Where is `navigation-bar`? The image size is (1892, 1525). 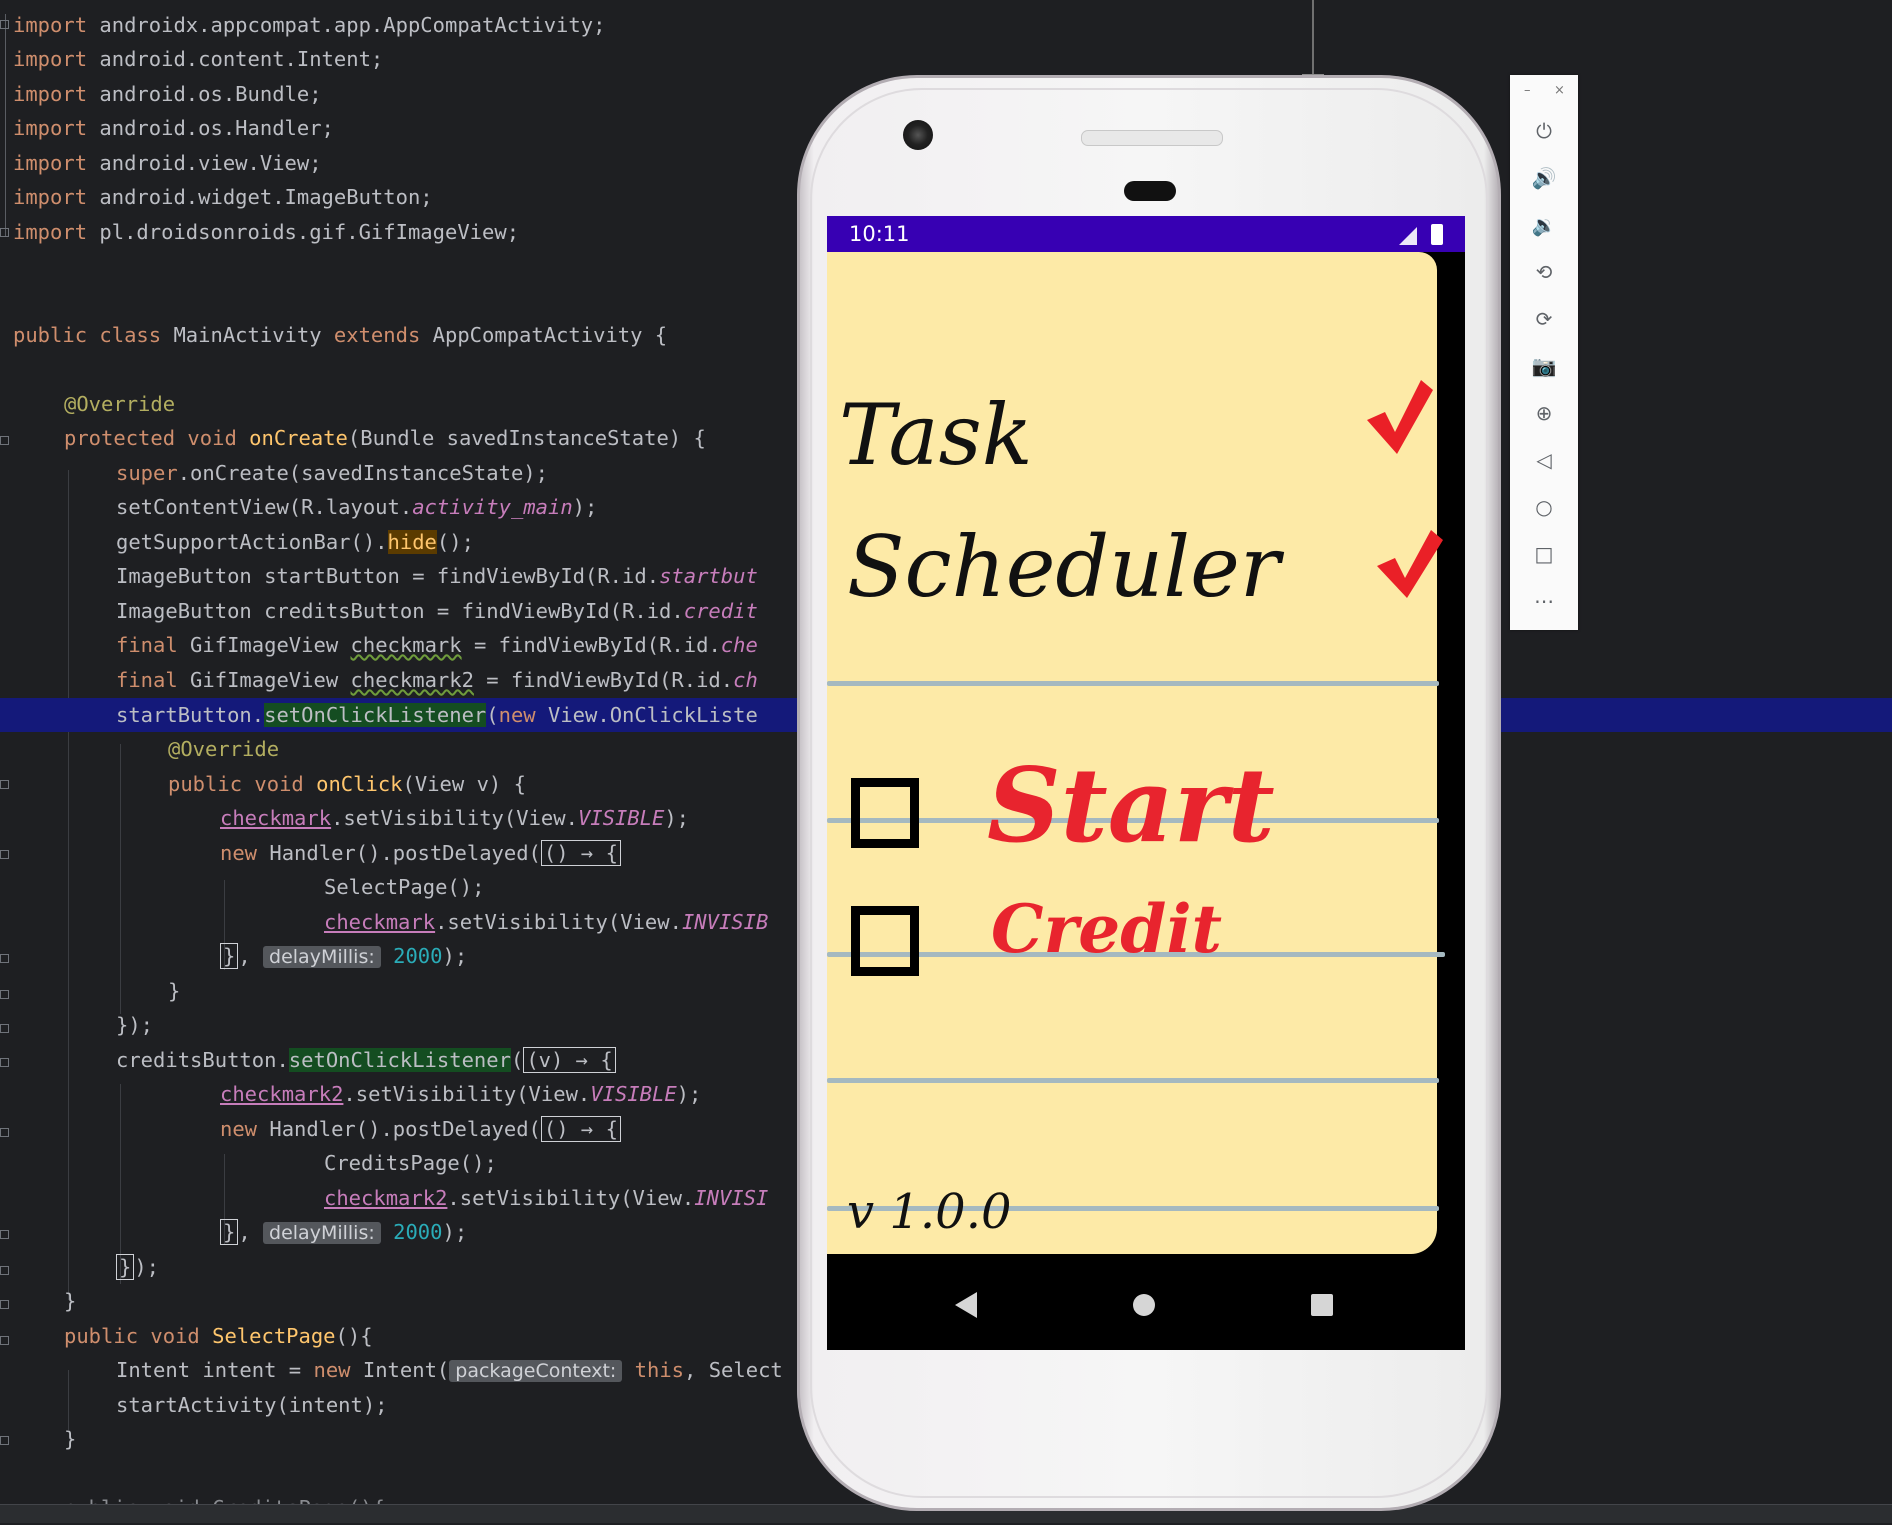
navigation-bar is located at coordinates (1146, 1302).